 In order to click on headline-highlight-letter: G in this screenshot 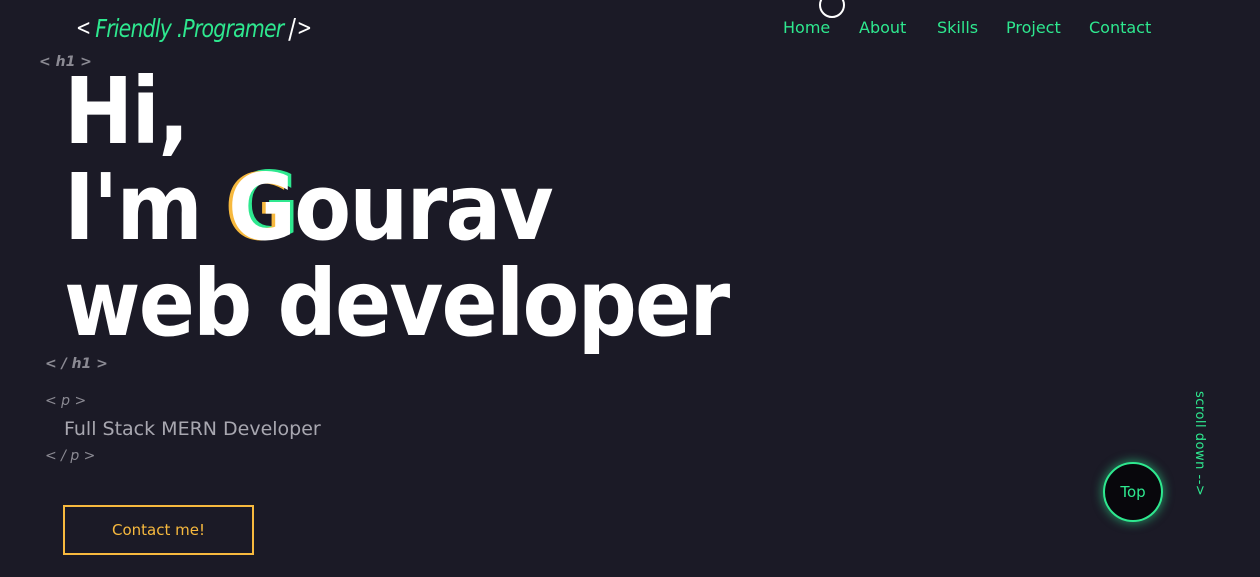, I will do `click(262, 207)`.